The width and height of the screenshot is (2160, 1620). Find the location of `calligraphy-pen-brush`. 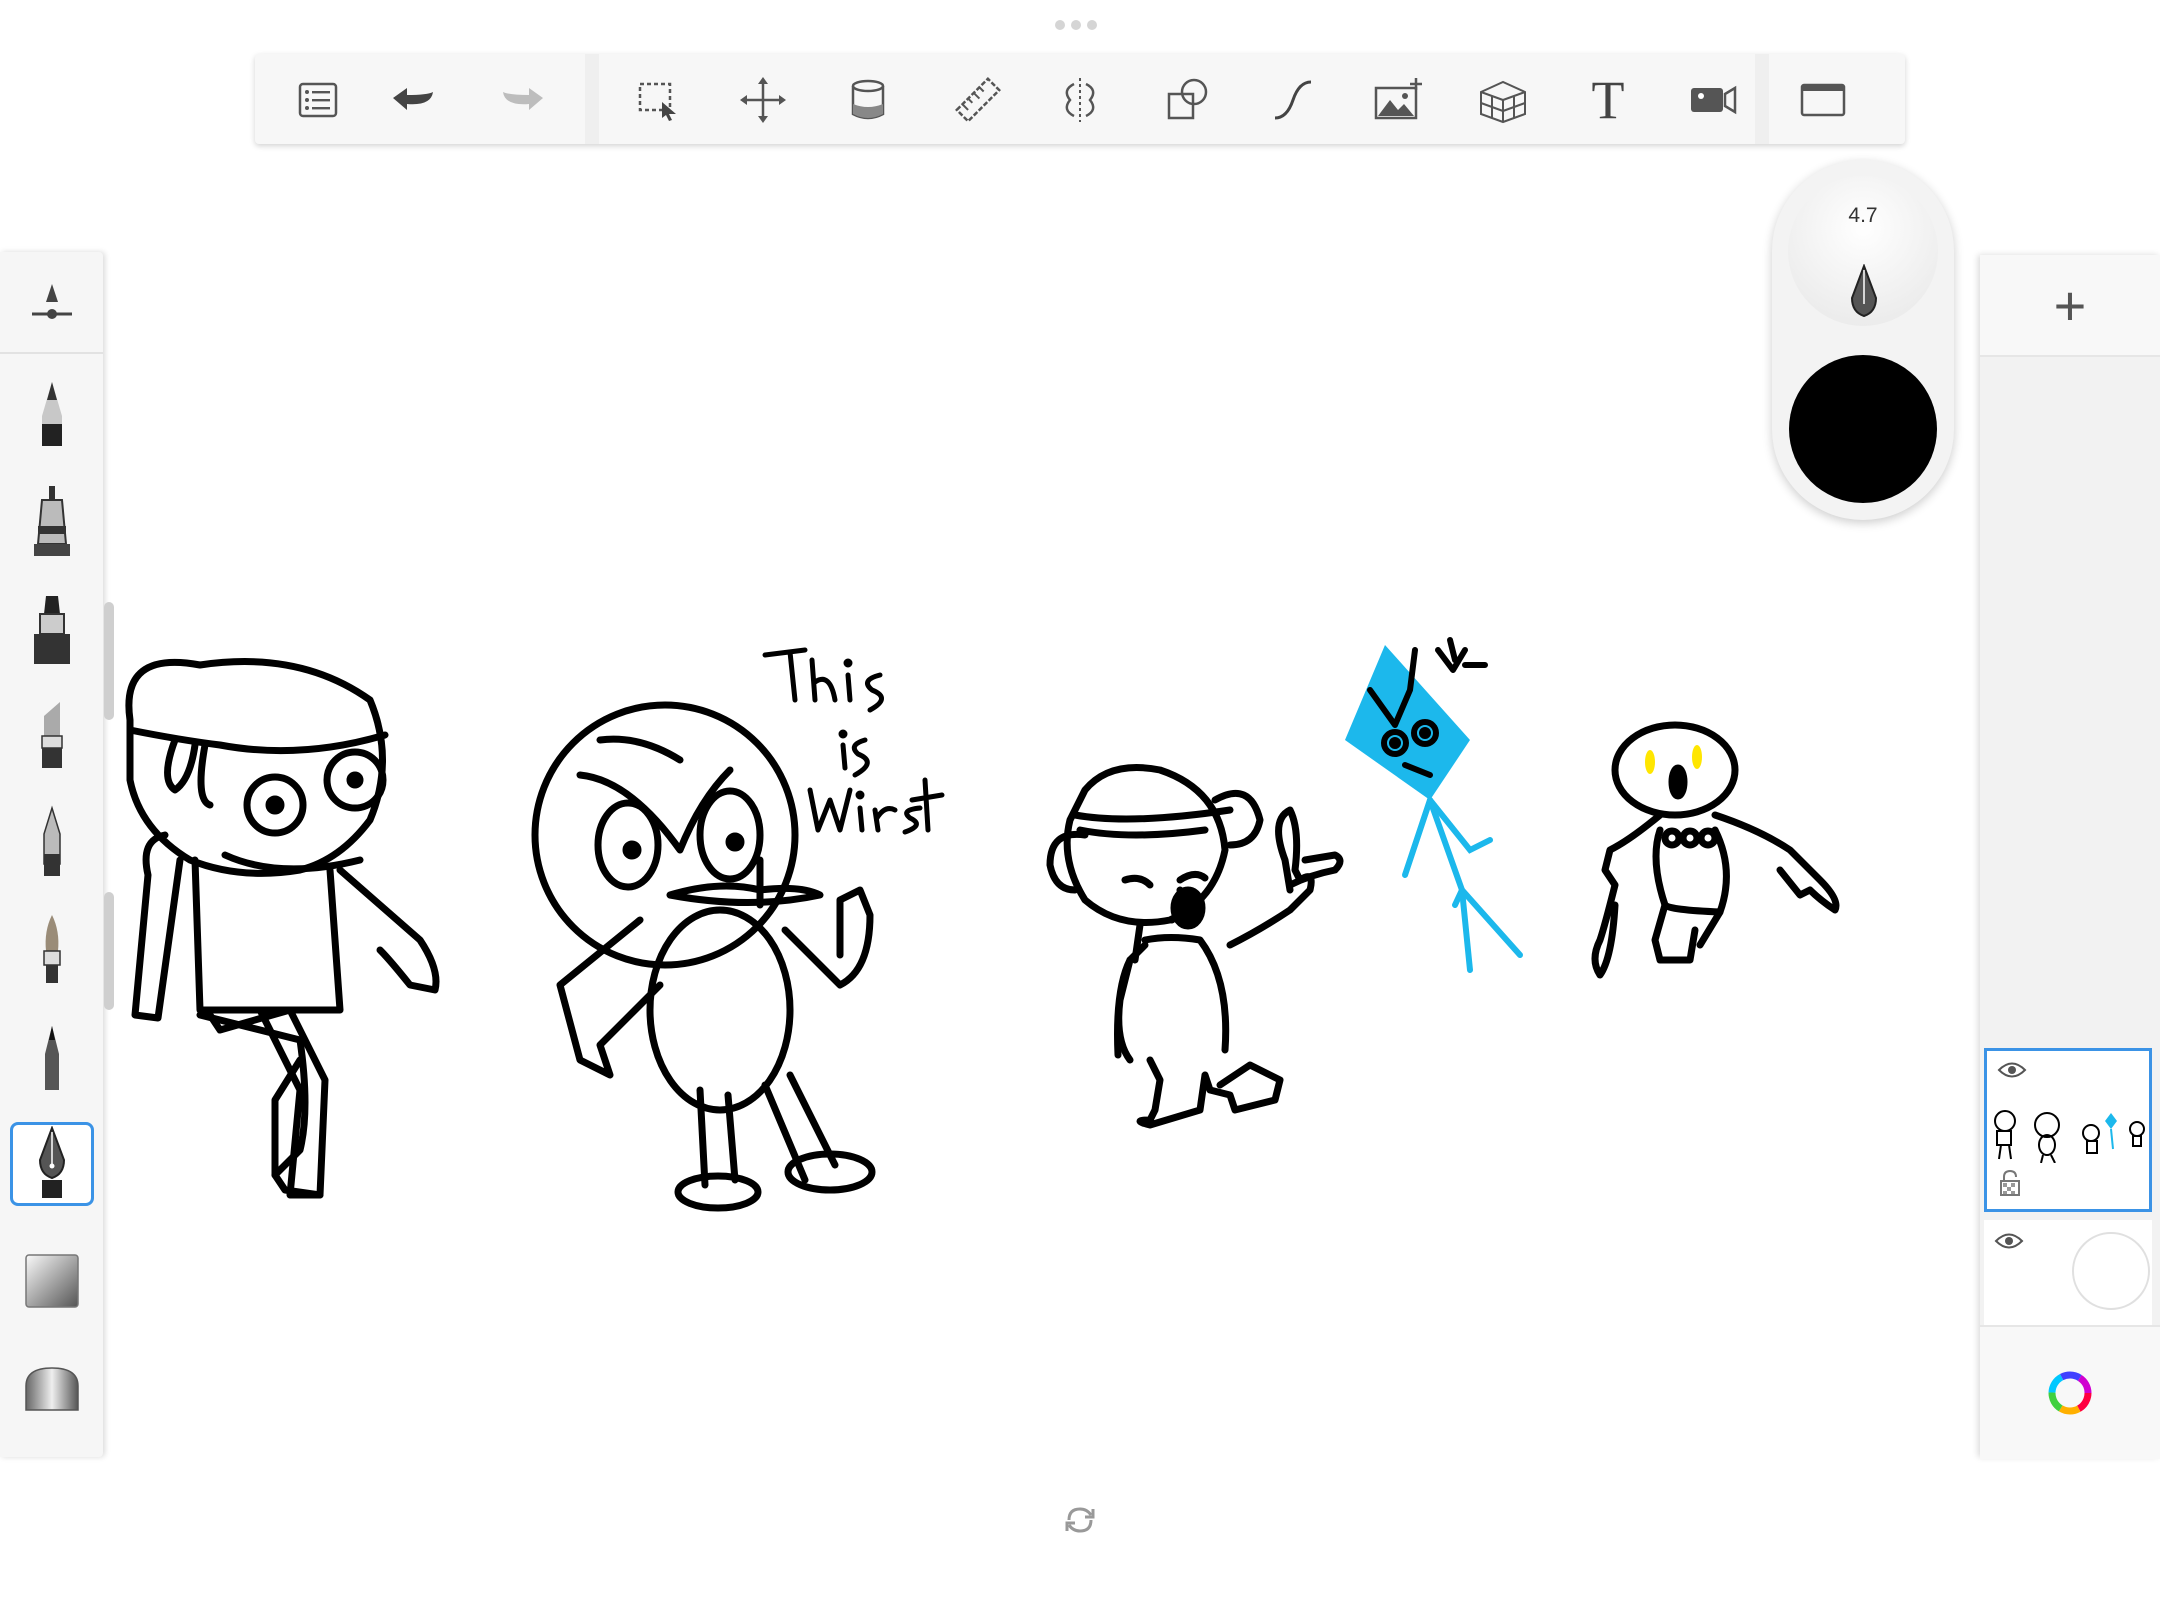

calligraphy-pen-brush is located at coordinates (52, 1164).